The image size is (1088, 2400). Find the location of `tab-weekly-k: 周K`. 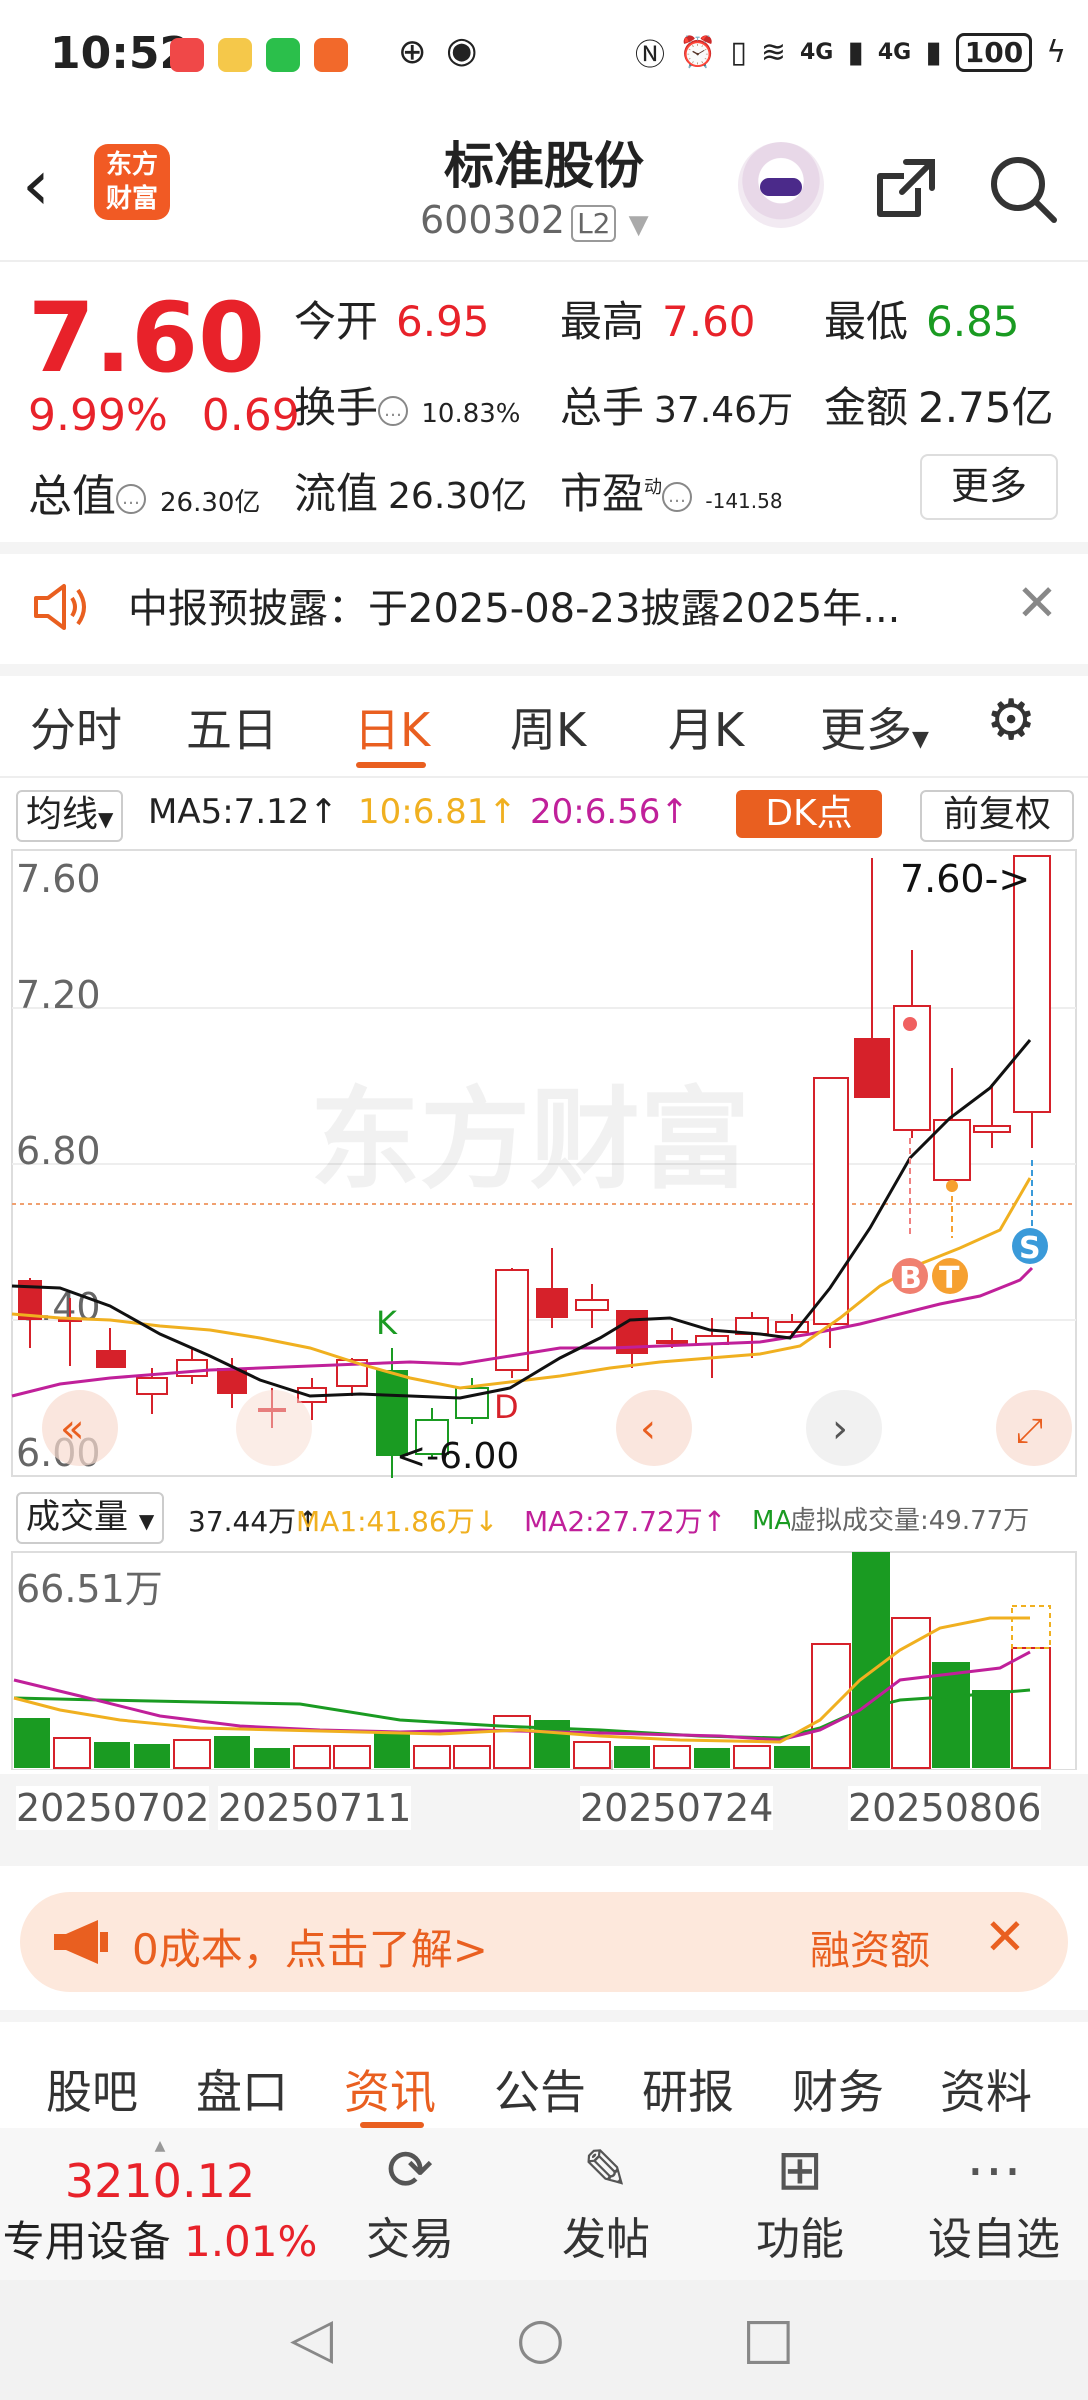

tab-weekly-k: 周K is located at coordinates (548, 727).